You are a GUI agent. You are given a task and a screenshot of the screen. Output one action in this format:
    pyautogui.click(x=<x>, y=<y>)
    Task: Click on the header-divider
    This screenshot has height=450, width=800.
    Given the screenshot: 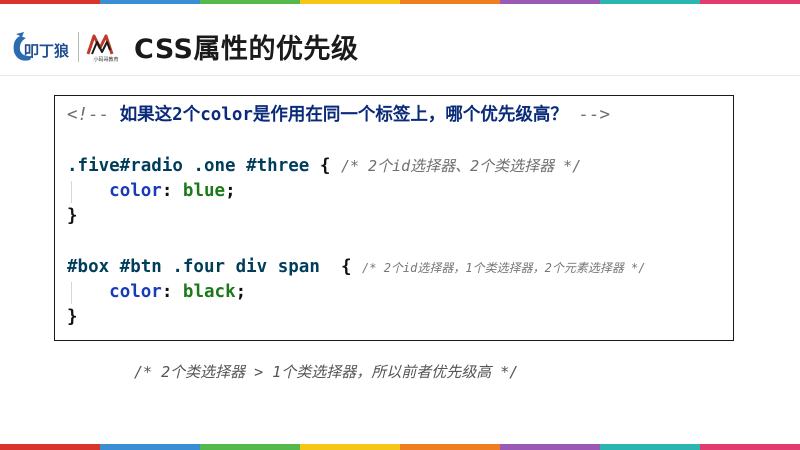 What is the action you would take?
    pyautogui.click(x=400, y=75)
    